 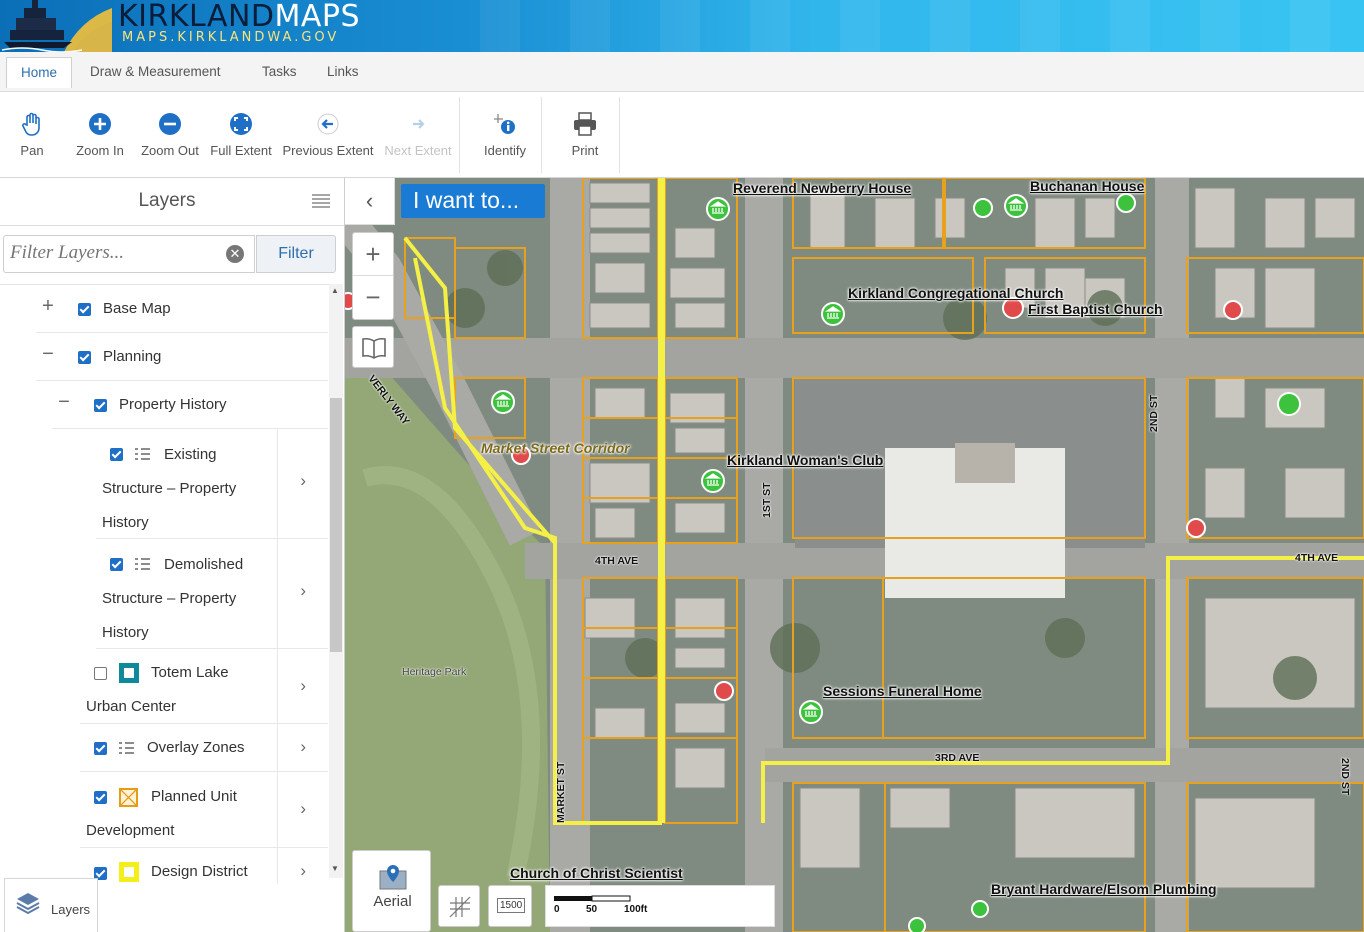 I want to click on next-extent-button: Next Extent, so click(x=418, y=132).